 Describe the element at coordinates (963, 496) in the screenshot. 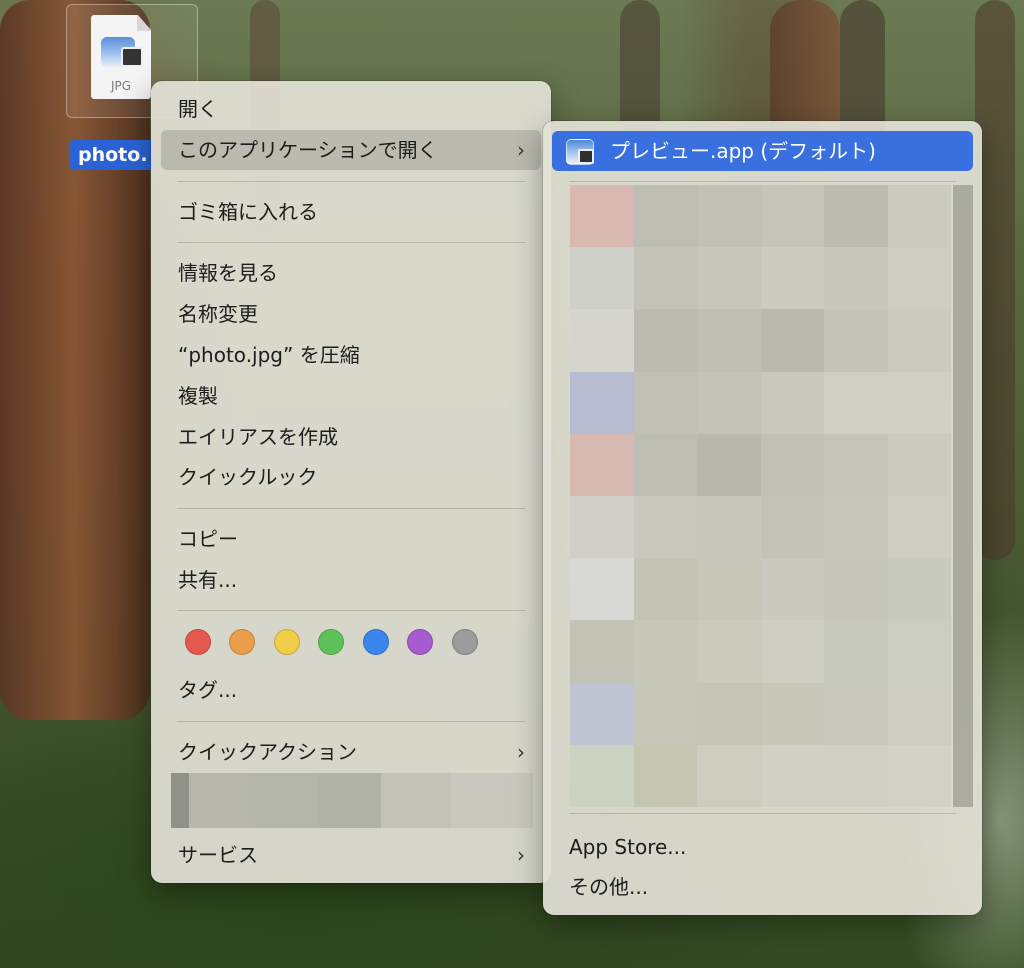

I see `submenu-scrollbar` at that location.